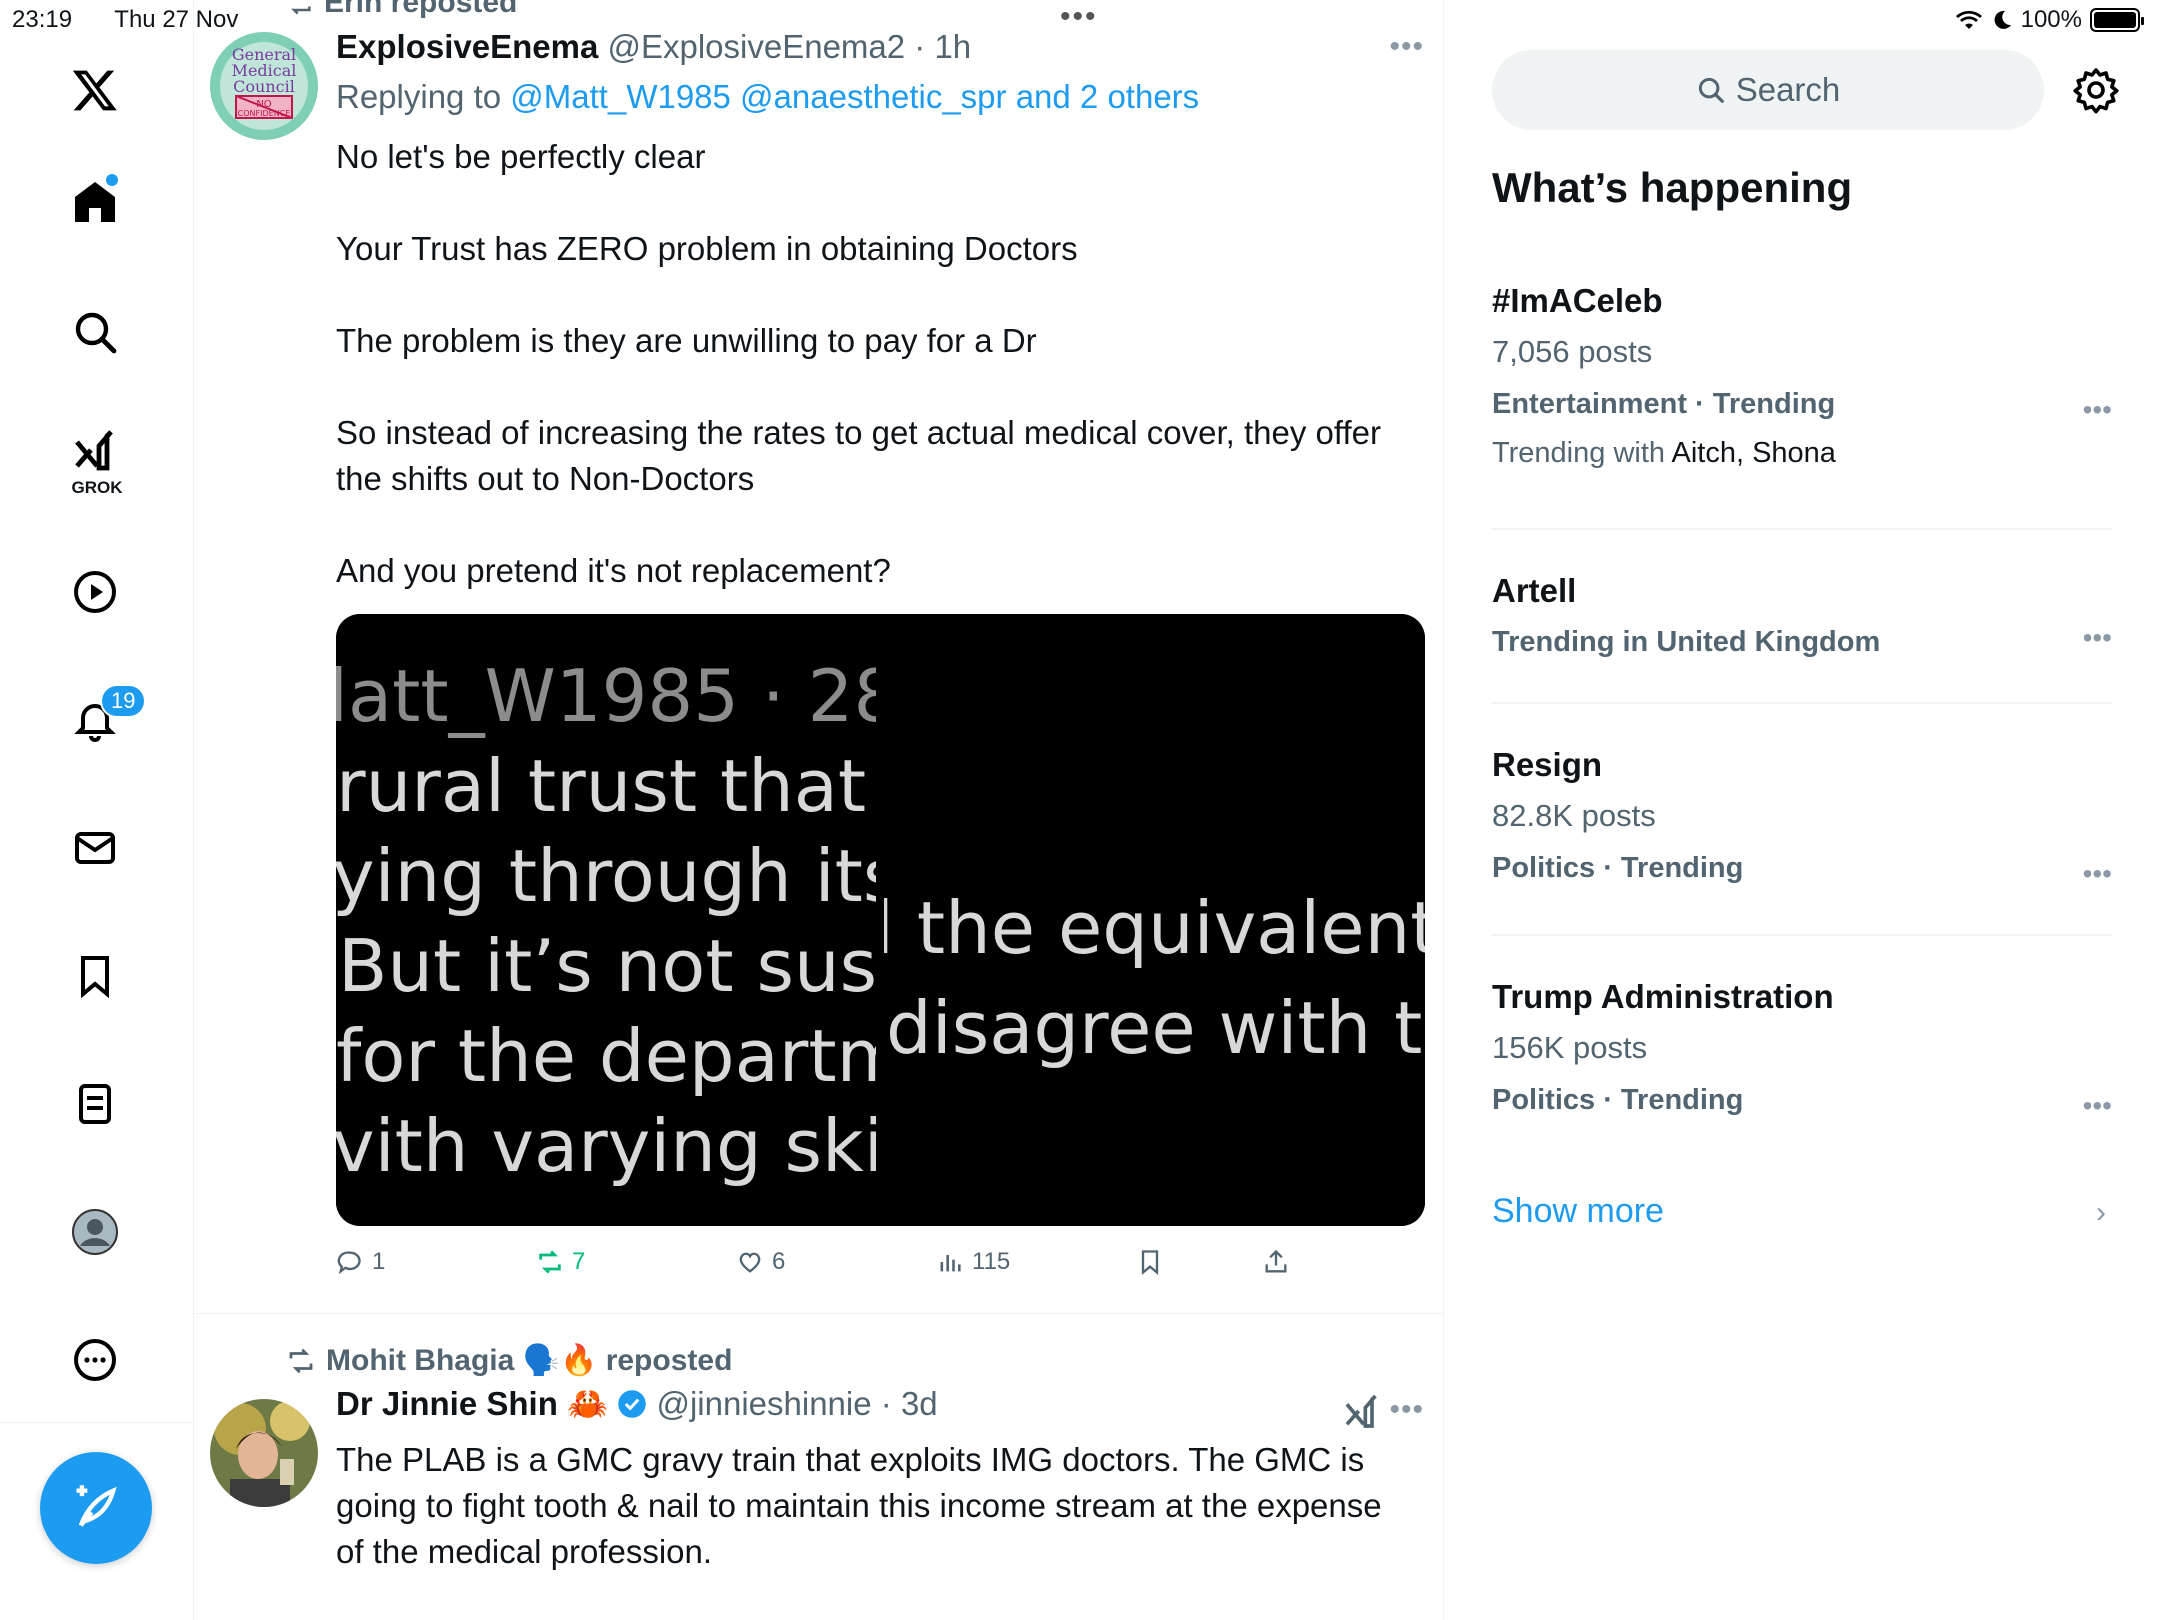 Image resolution: width=2160 pixels, height=1620 pixels. What do you see at coordinates (1788, 89) in the screenshot?
I see `search-placeholder: Search` at bounding box center [1788, 89].